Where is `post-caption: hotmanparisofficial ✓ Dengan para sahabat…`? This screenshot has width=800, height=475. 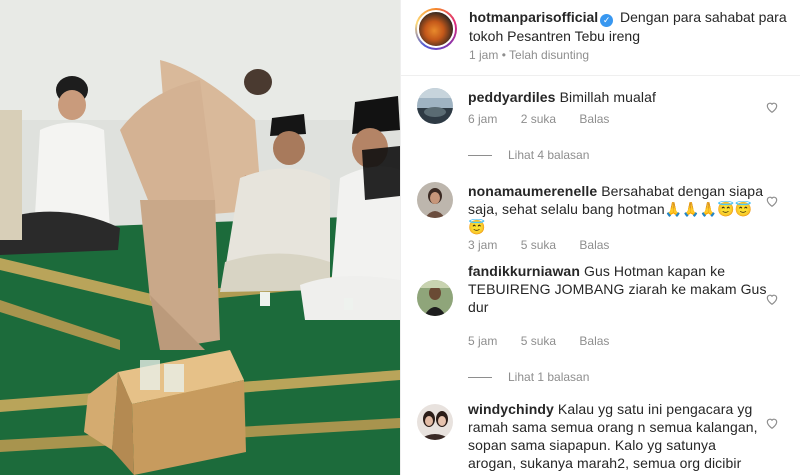
post-caption: hotmanparisofficial ✓ Dengan para sahabat… is located at coordinates (629, 26).